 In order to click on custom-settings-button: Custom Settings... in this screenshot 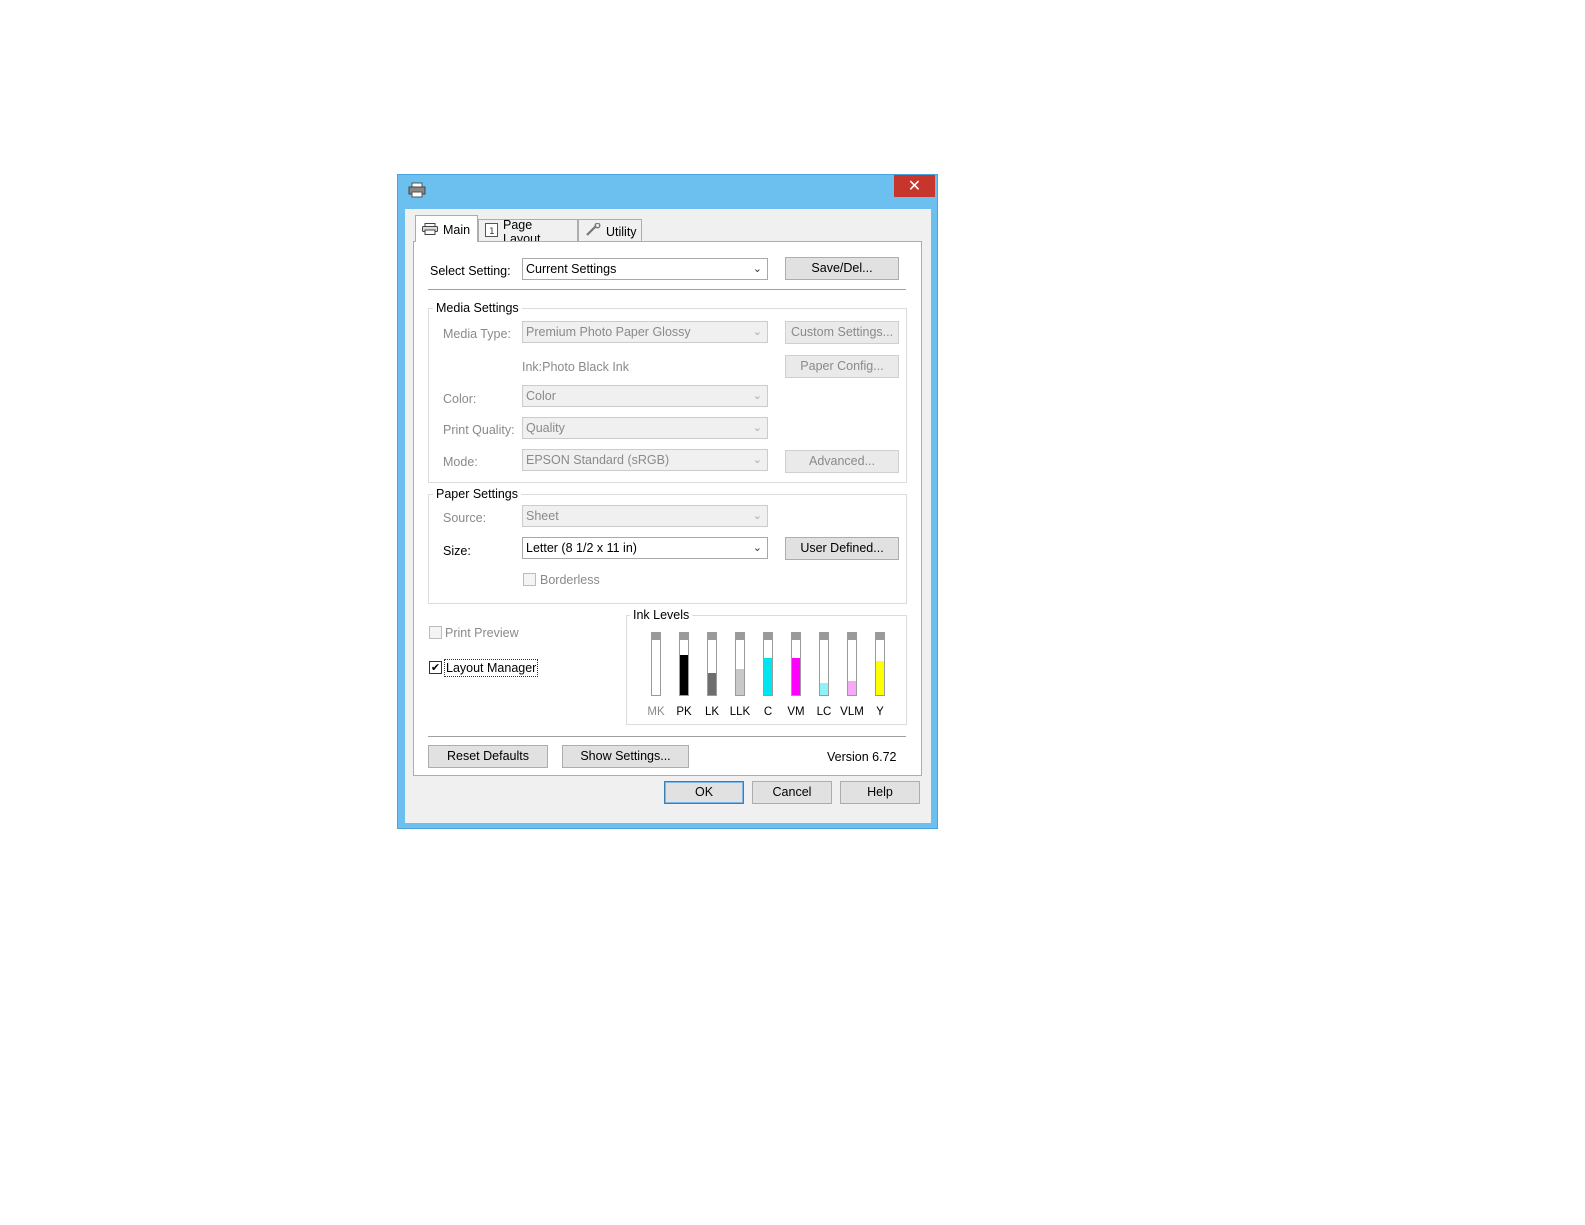, I will do `click(842, 332)`.